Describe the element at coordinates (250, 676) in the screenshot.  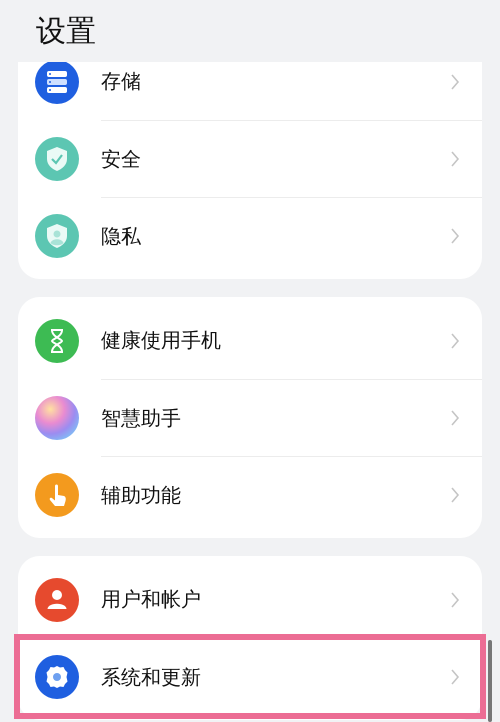
I see `settings-item: 系统和更新` at that location.